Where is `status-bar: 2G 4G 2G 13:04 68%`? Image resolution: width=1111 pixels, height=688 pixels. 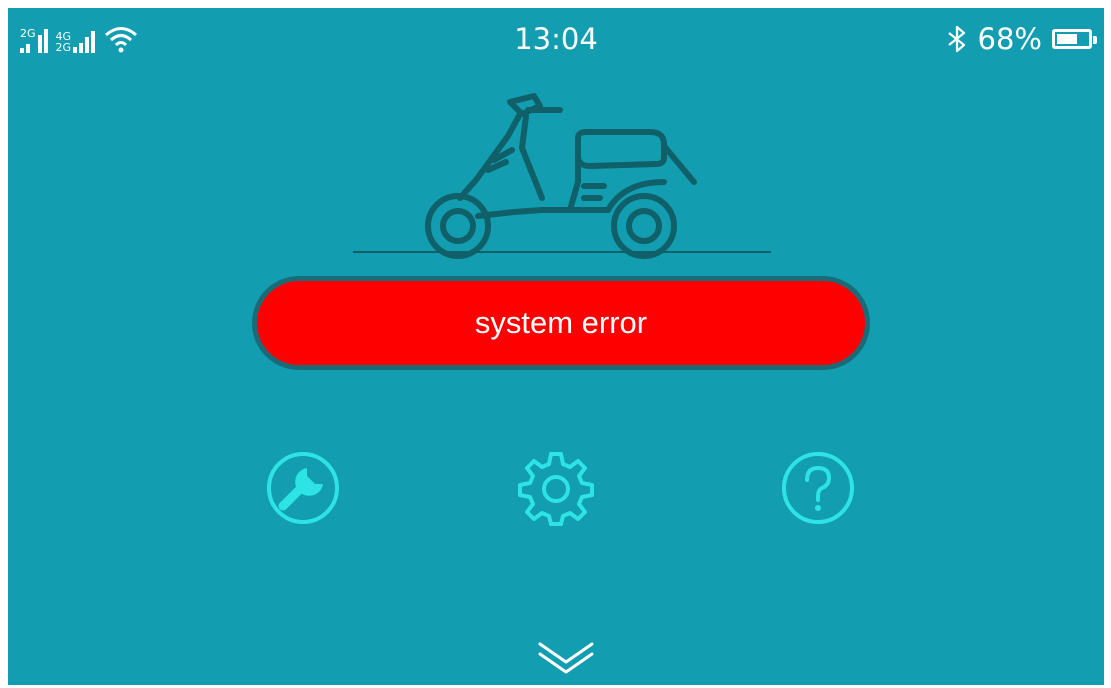 status-bar: 2G 4G 2G 13:04 68% is located at coordinates (556, 43).